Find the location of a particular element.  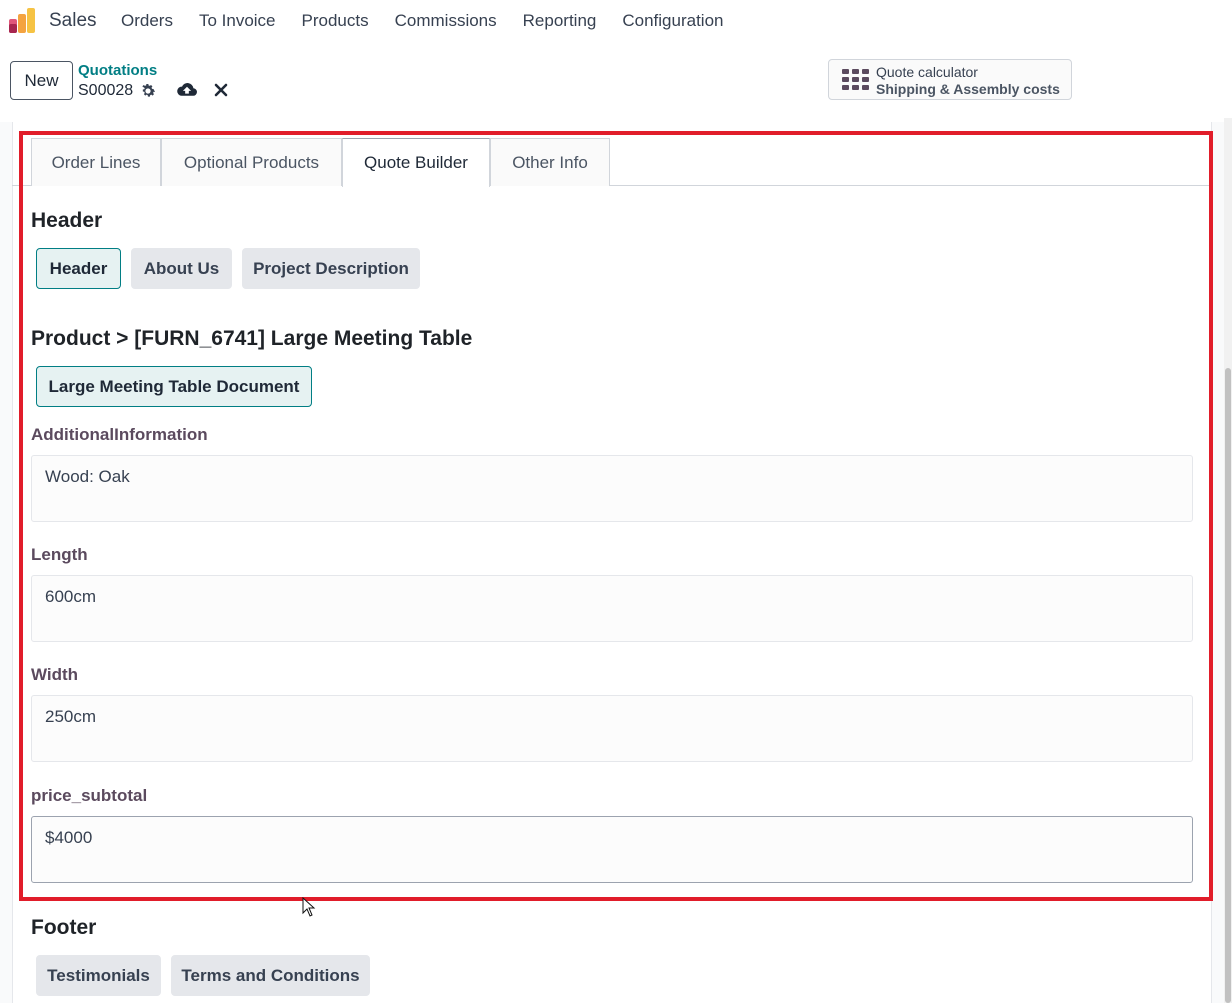

length-field: 600cm is located at coordinates (612, 608).